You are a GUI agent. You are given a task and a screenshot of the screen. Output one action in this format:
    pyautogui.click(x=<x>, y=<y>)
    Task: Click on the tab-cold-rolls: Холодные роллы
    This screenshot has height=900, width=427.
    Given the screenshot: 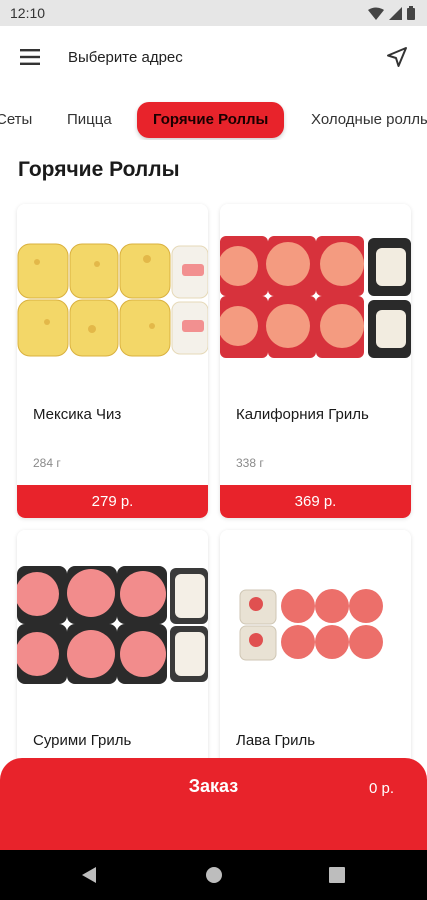 What is the action you would take?
    pyautogui.click(x=369, y=120)
    